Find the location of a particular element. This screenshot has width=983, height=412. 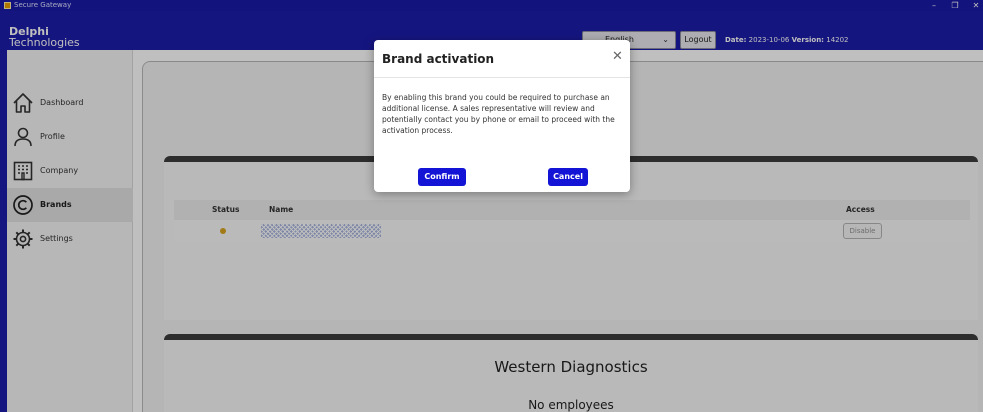

cancel-button: Cancel is located at coordinates (568, 177).